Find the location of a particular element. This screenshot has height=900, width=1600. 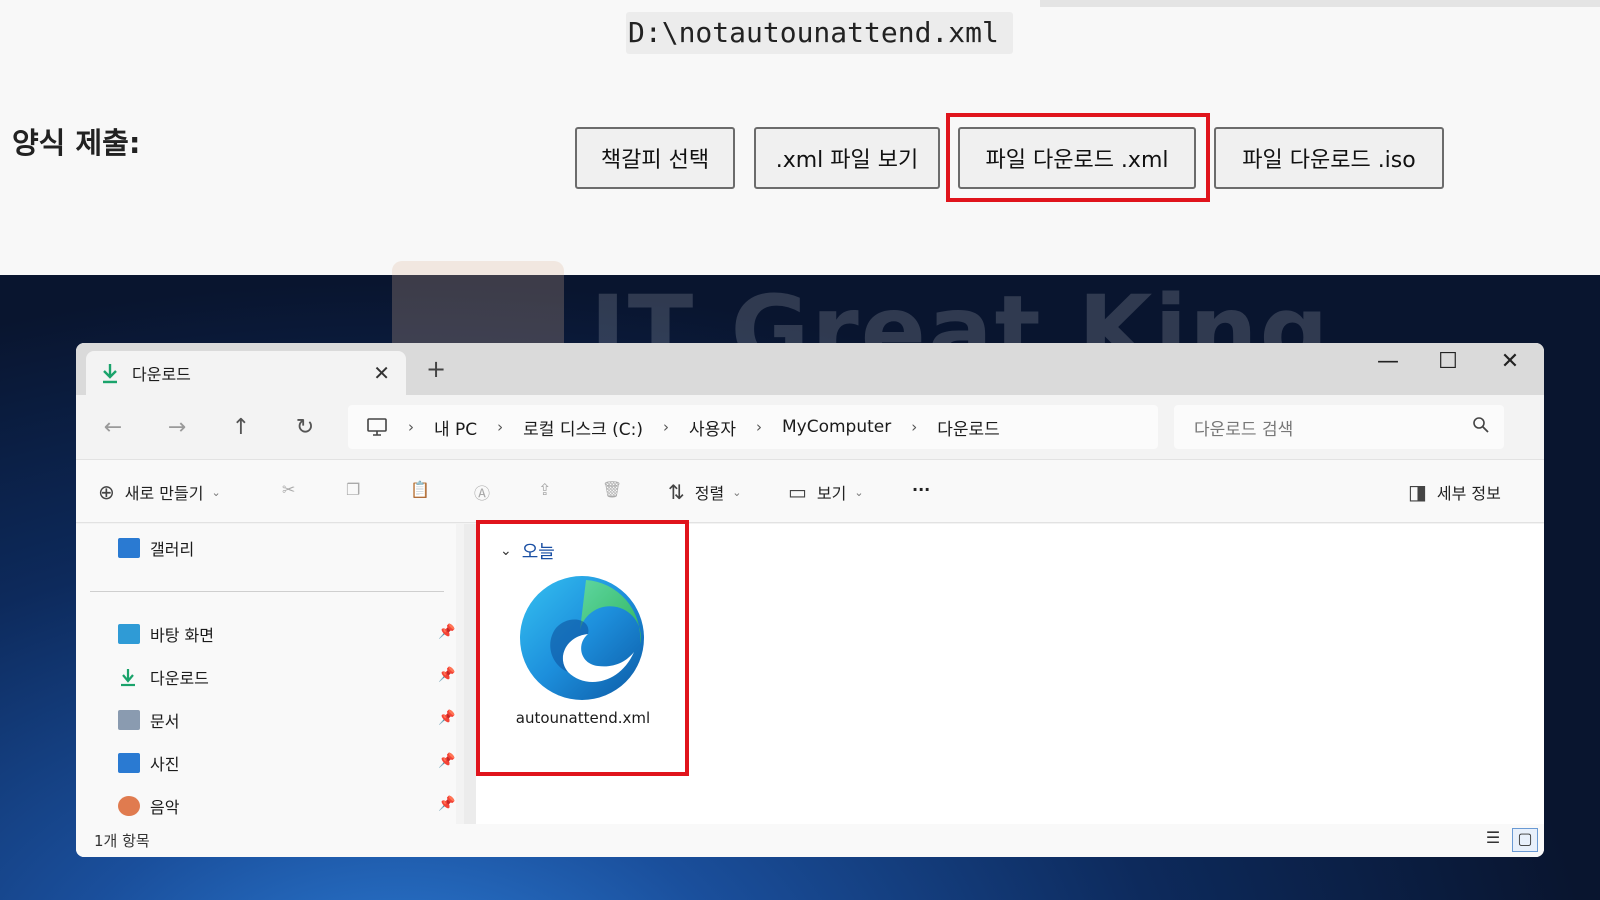

new-label: 새로 만들기 is located at coordinates (164, 493).